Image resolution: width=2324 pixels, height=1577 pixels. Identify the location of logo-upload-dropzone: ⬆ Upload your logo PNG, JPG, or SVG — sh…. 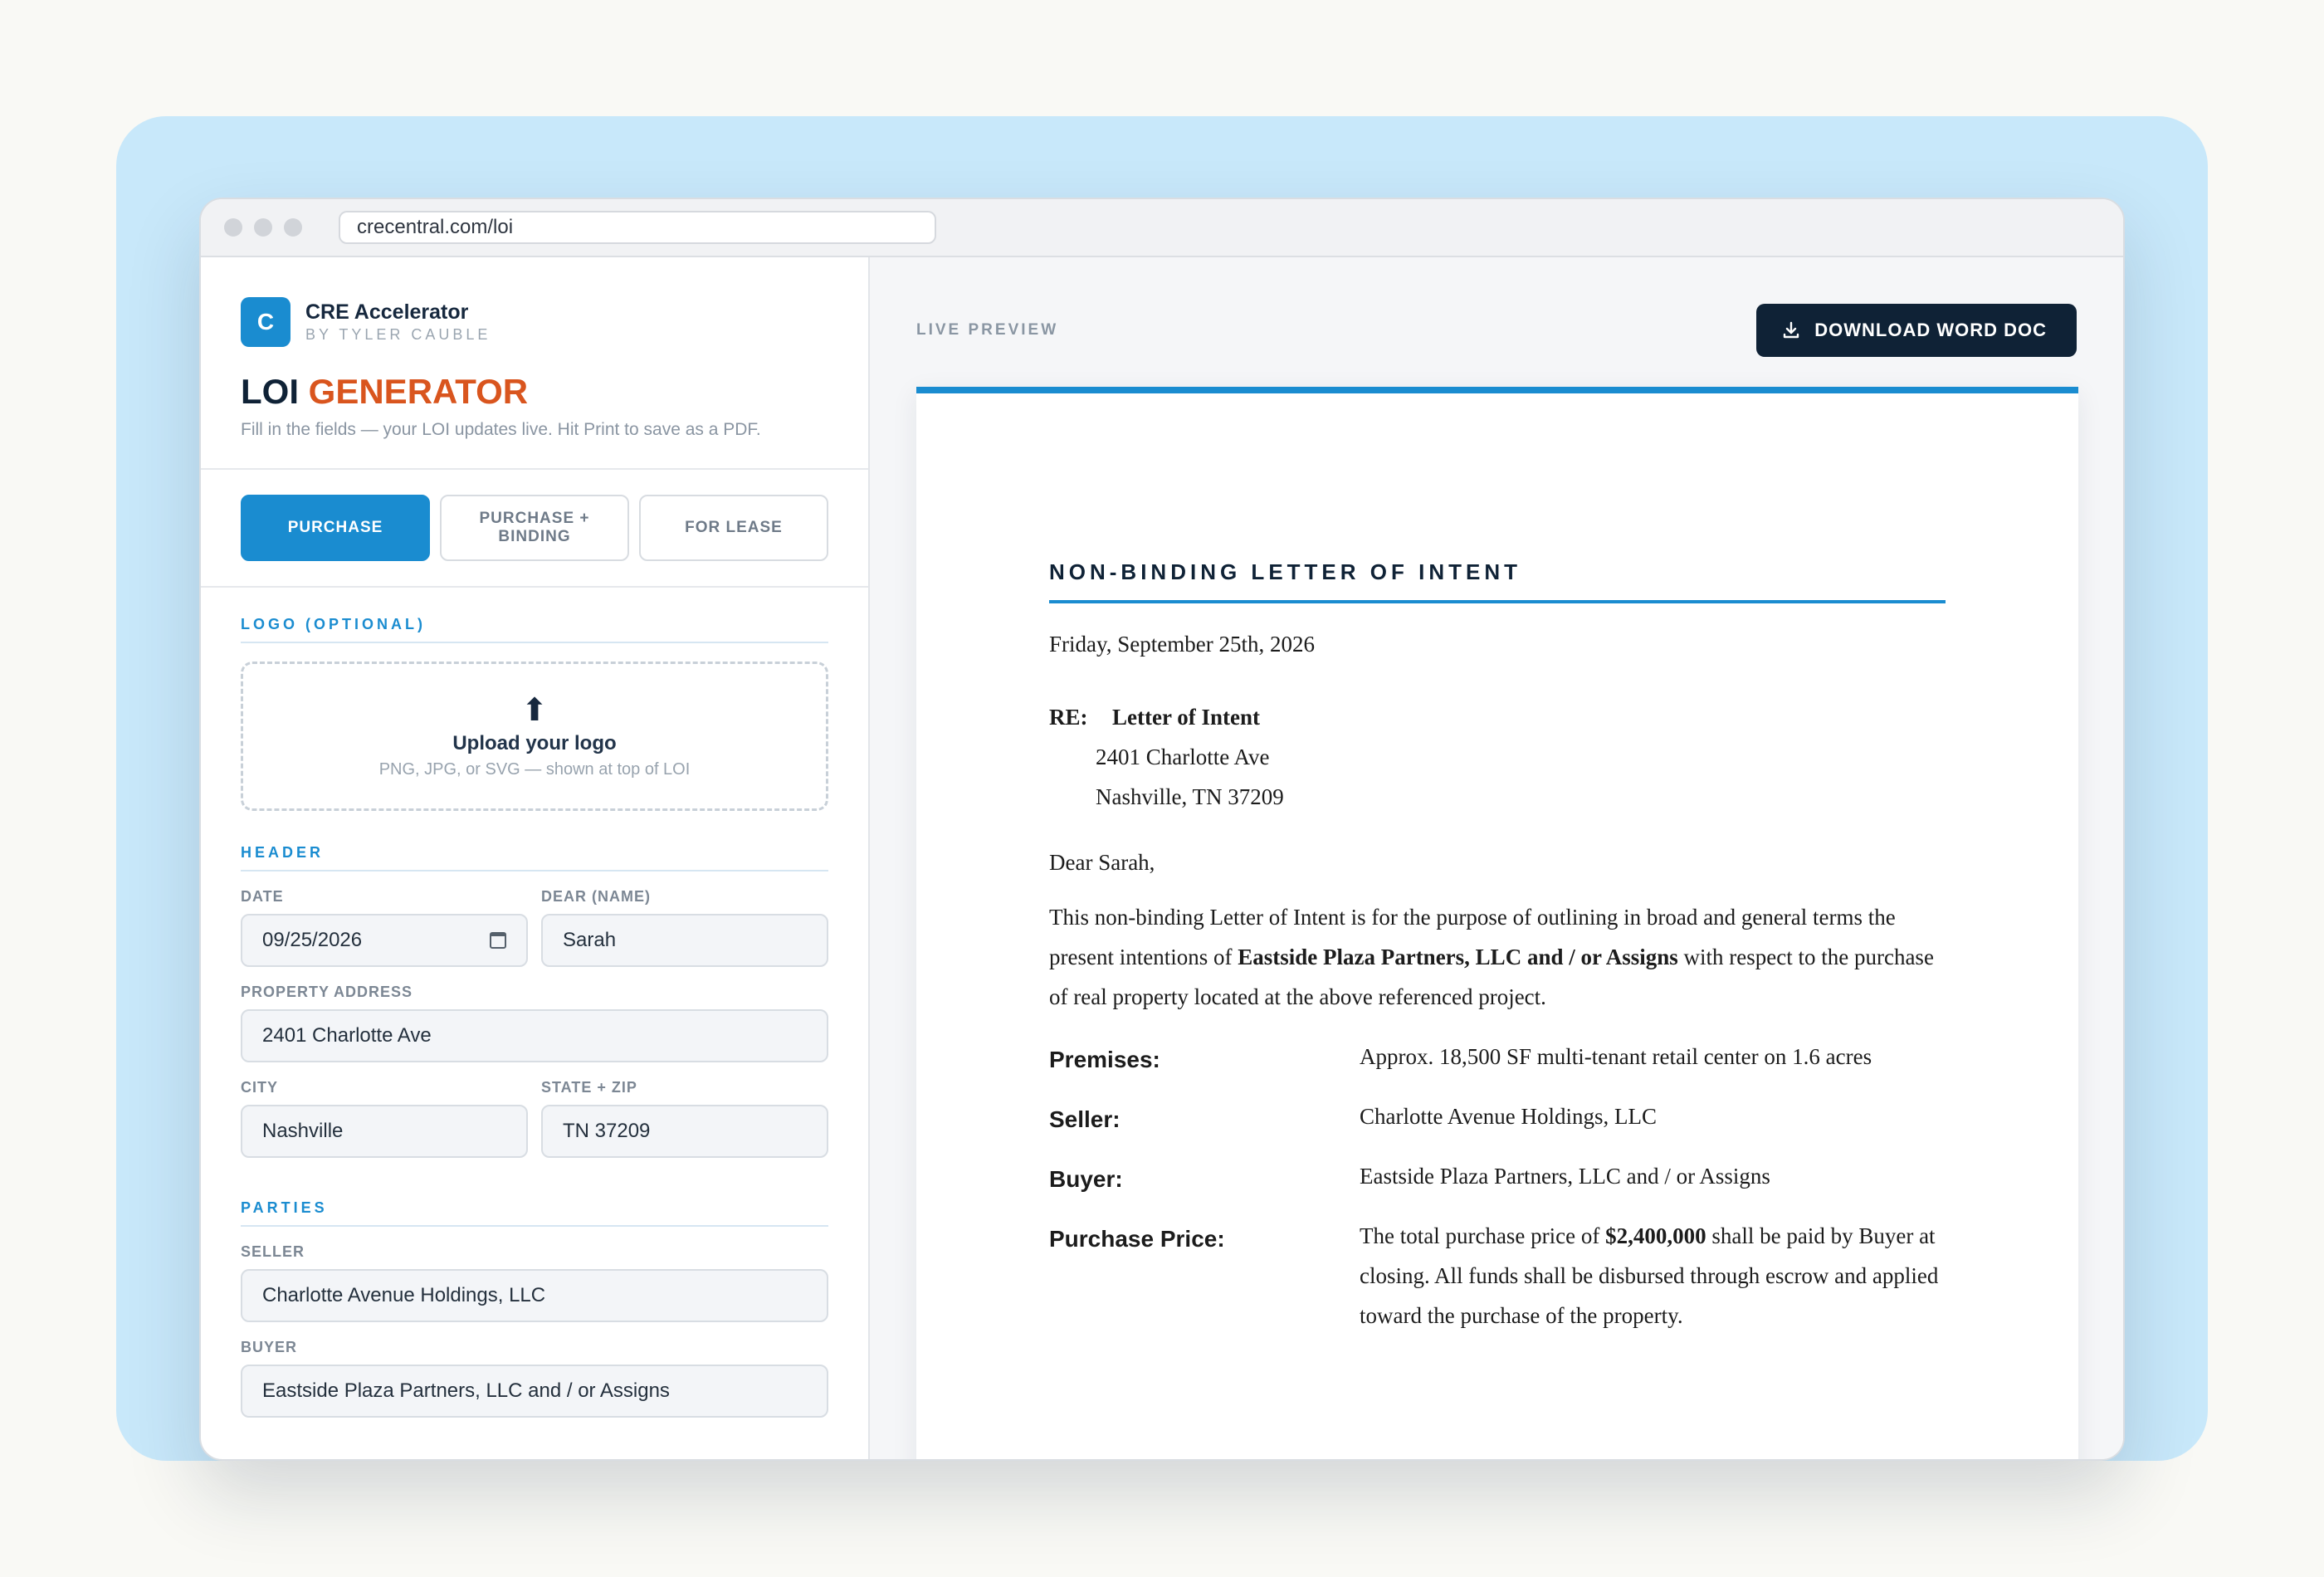
(535, 736).